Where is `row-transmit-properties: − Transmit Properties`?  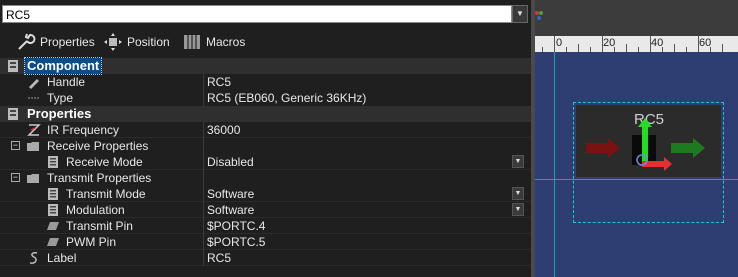 row-transmit-properties: − Transmit Properties is located at coordinates (265, 178).